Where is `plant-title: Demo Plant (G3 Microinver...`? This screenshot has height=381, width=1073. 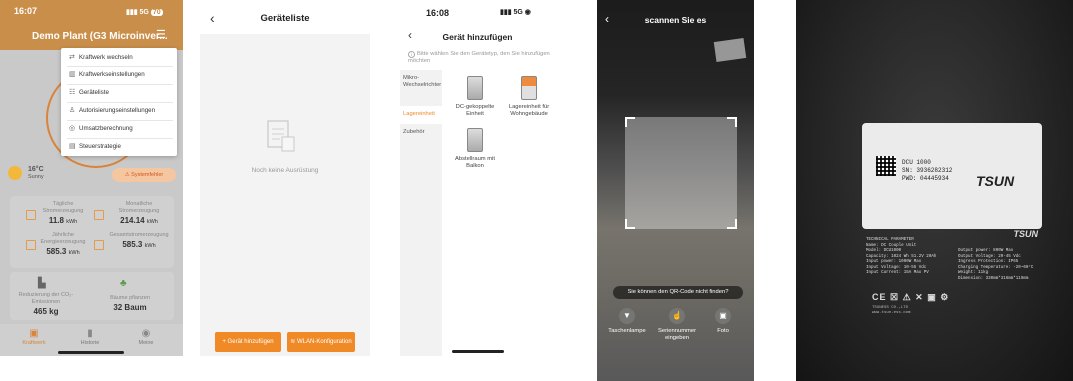 plant-title: Demo Plant (G3 Microinver... is located at coordinates (100, 36).